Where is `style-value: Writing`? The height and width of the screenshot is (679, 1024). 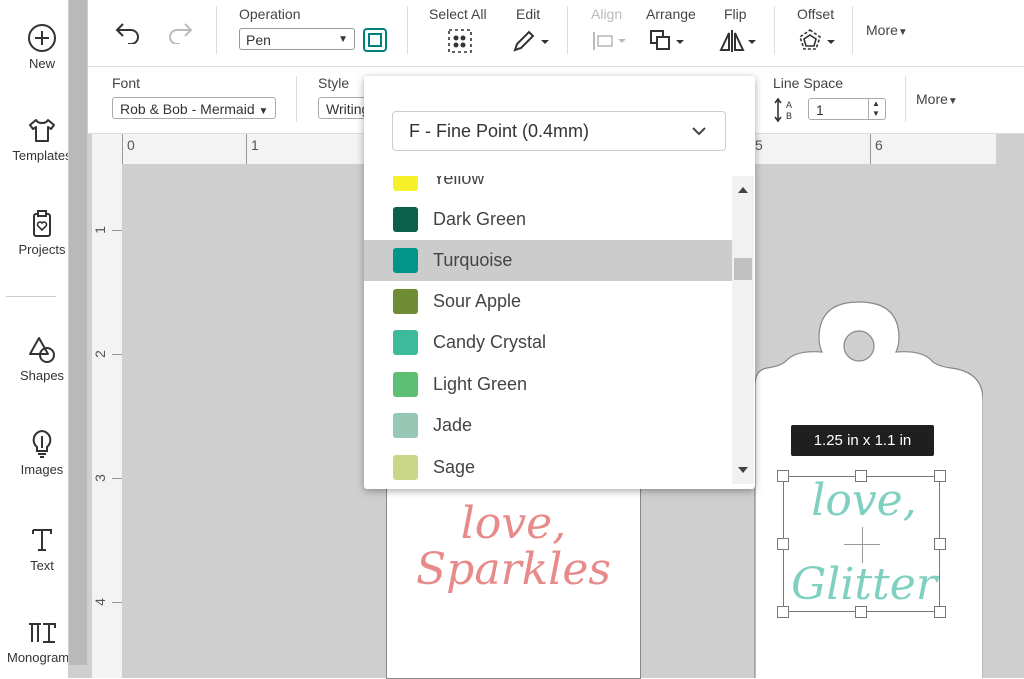
style-value: Writing is located at coordinates (348, 109).